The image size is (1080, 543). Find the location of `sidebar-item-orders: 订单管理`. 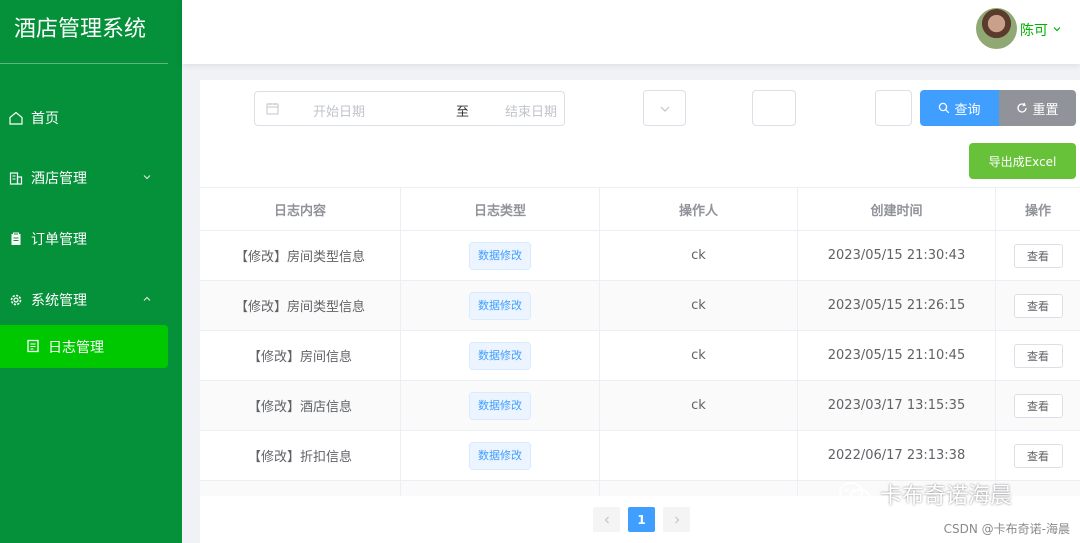

sidebar-item-orders: 订单管理 is located at coordinates (91, 239).